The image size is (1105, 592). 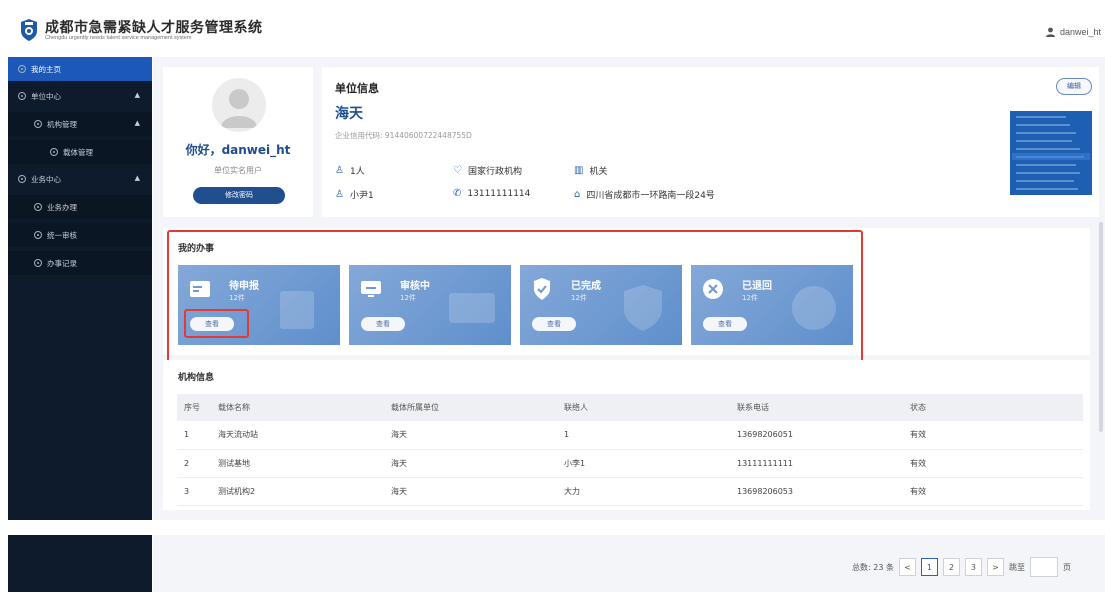 I want to click on nav-home: 我的主页, so click(x=80, y=69).